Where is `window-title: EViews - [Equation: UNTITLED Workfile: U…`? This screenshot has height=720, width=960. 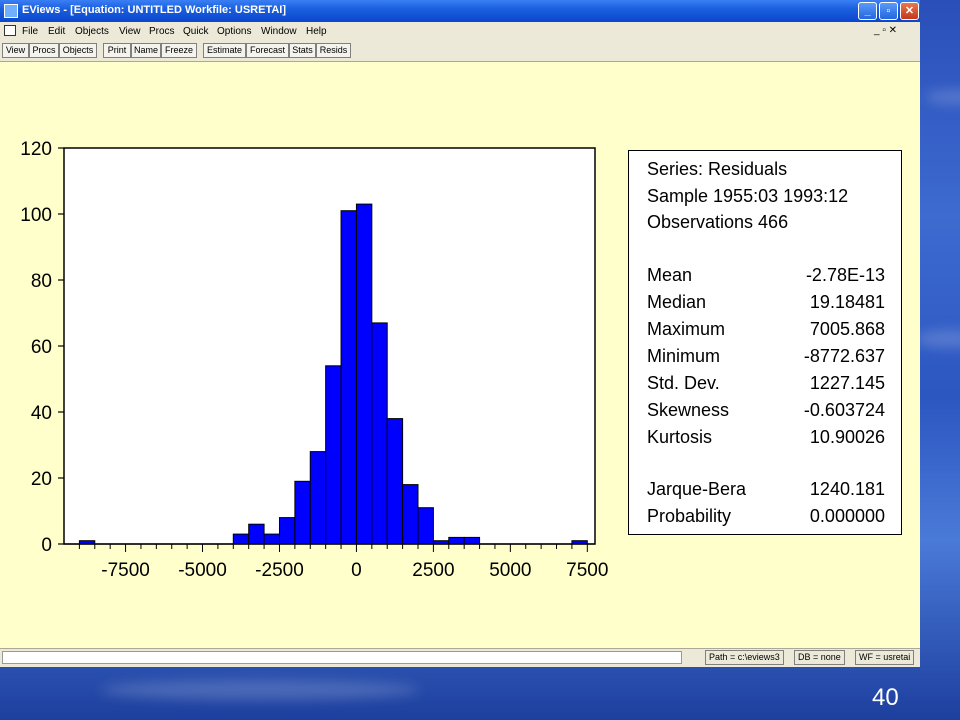
window-title: EViews - [Equation: UNTITLED Workfile: U… is located at coordinates (154, 10).